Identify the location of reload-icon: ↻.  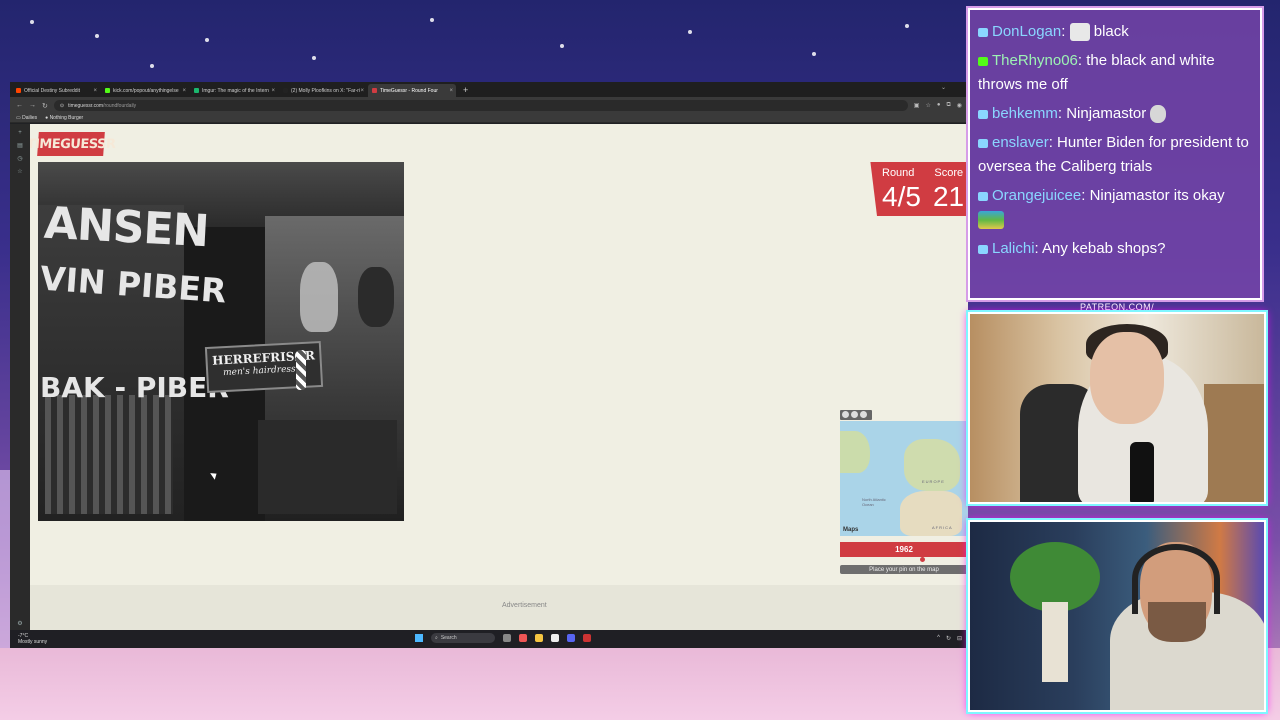
(45, 106).